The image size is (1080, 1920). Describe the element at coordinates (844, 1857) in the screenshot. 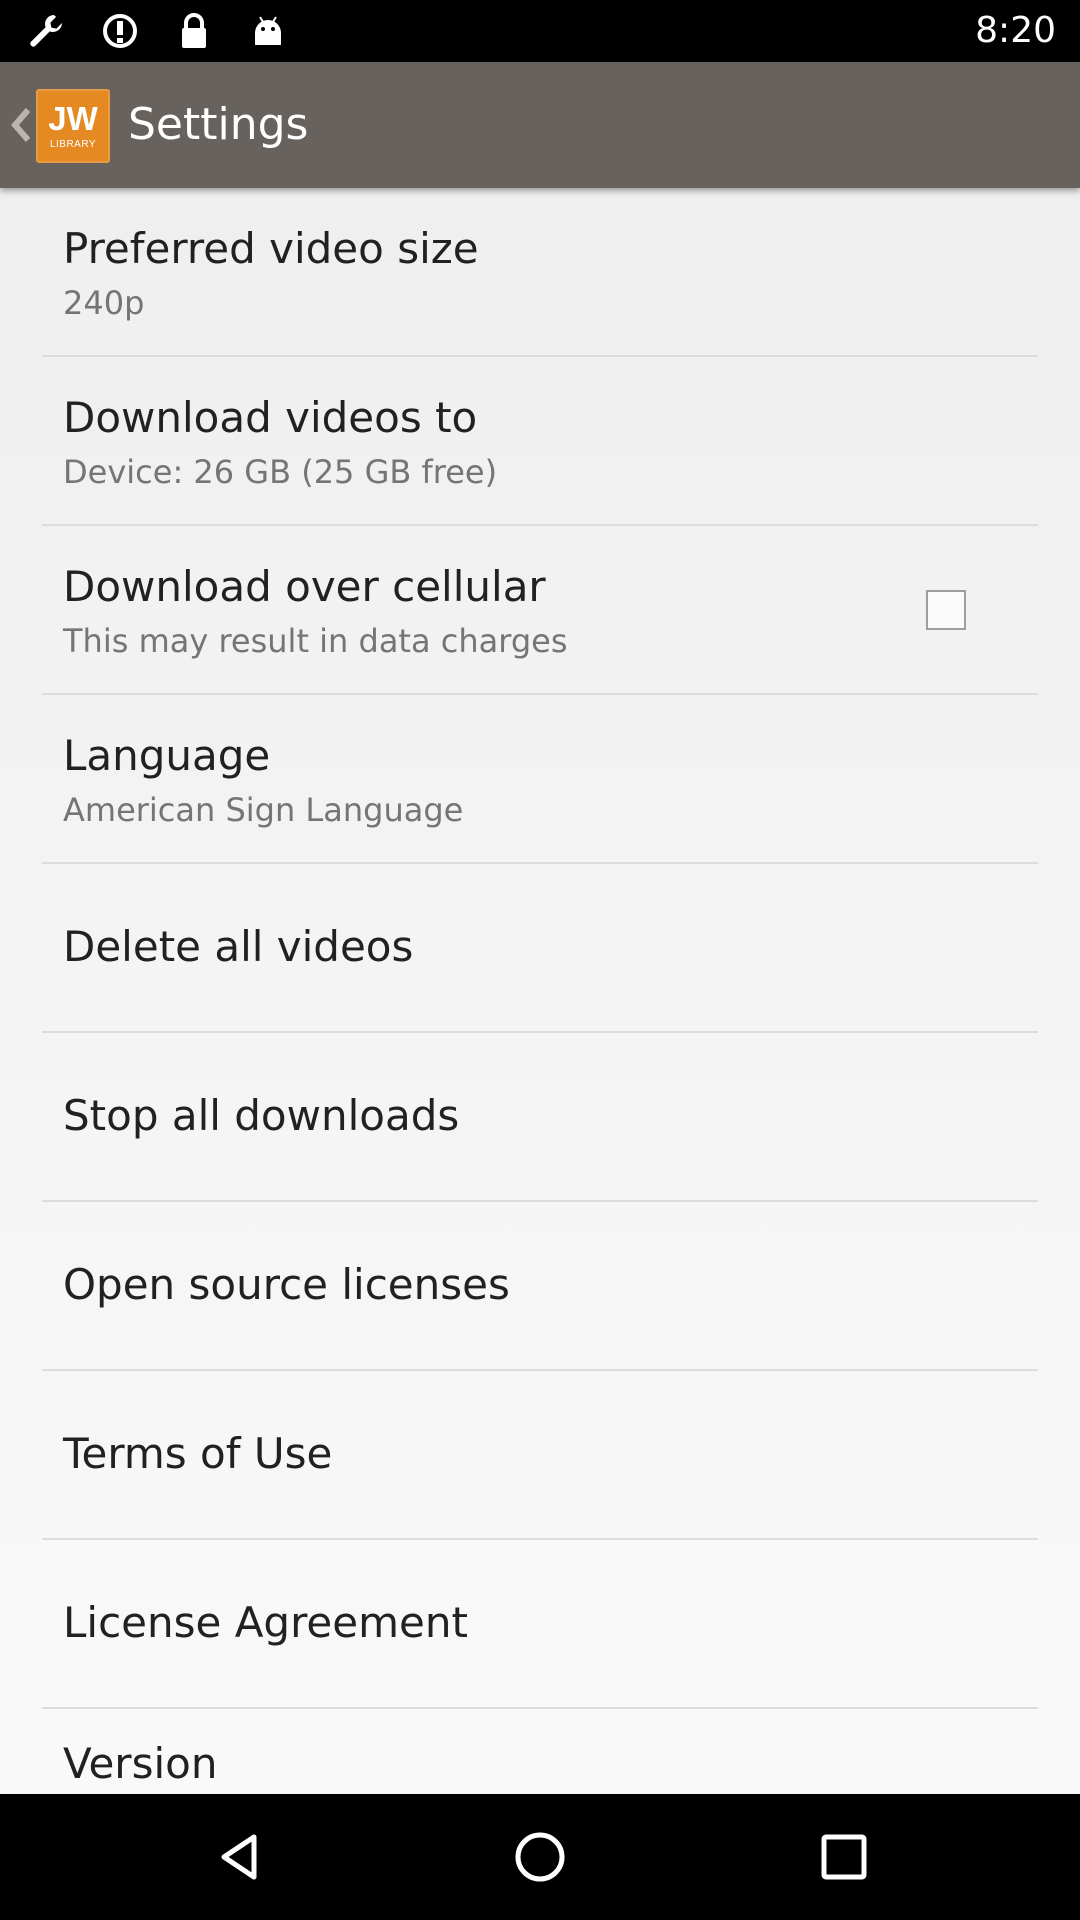

I see `recents-icon` at that location.